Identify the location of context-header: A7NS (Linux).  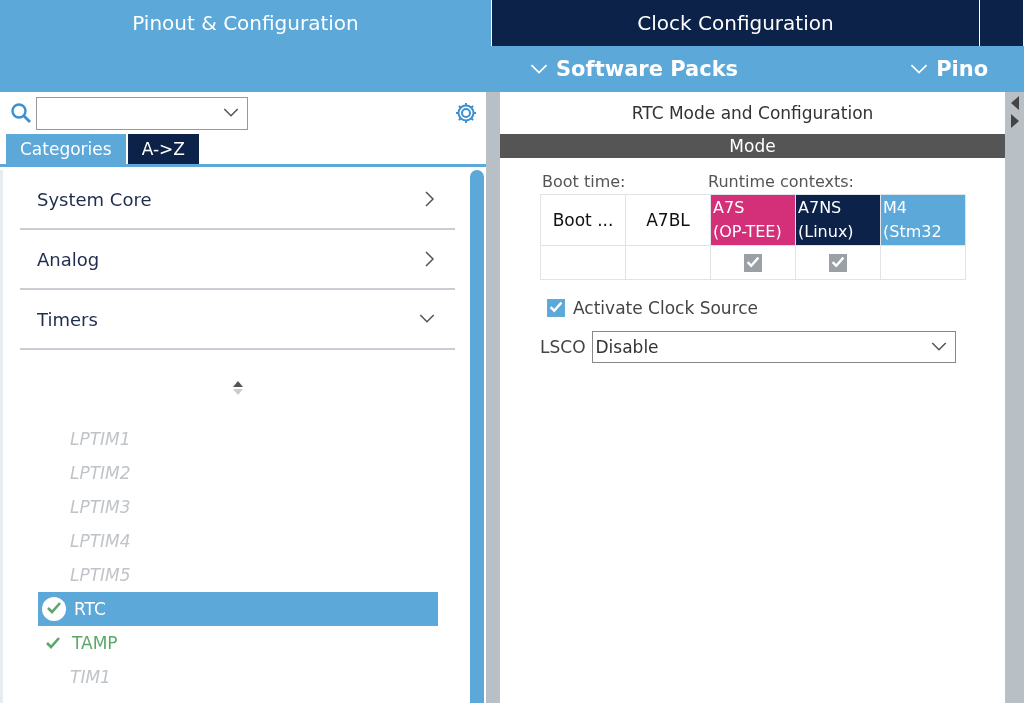
(838, 220).